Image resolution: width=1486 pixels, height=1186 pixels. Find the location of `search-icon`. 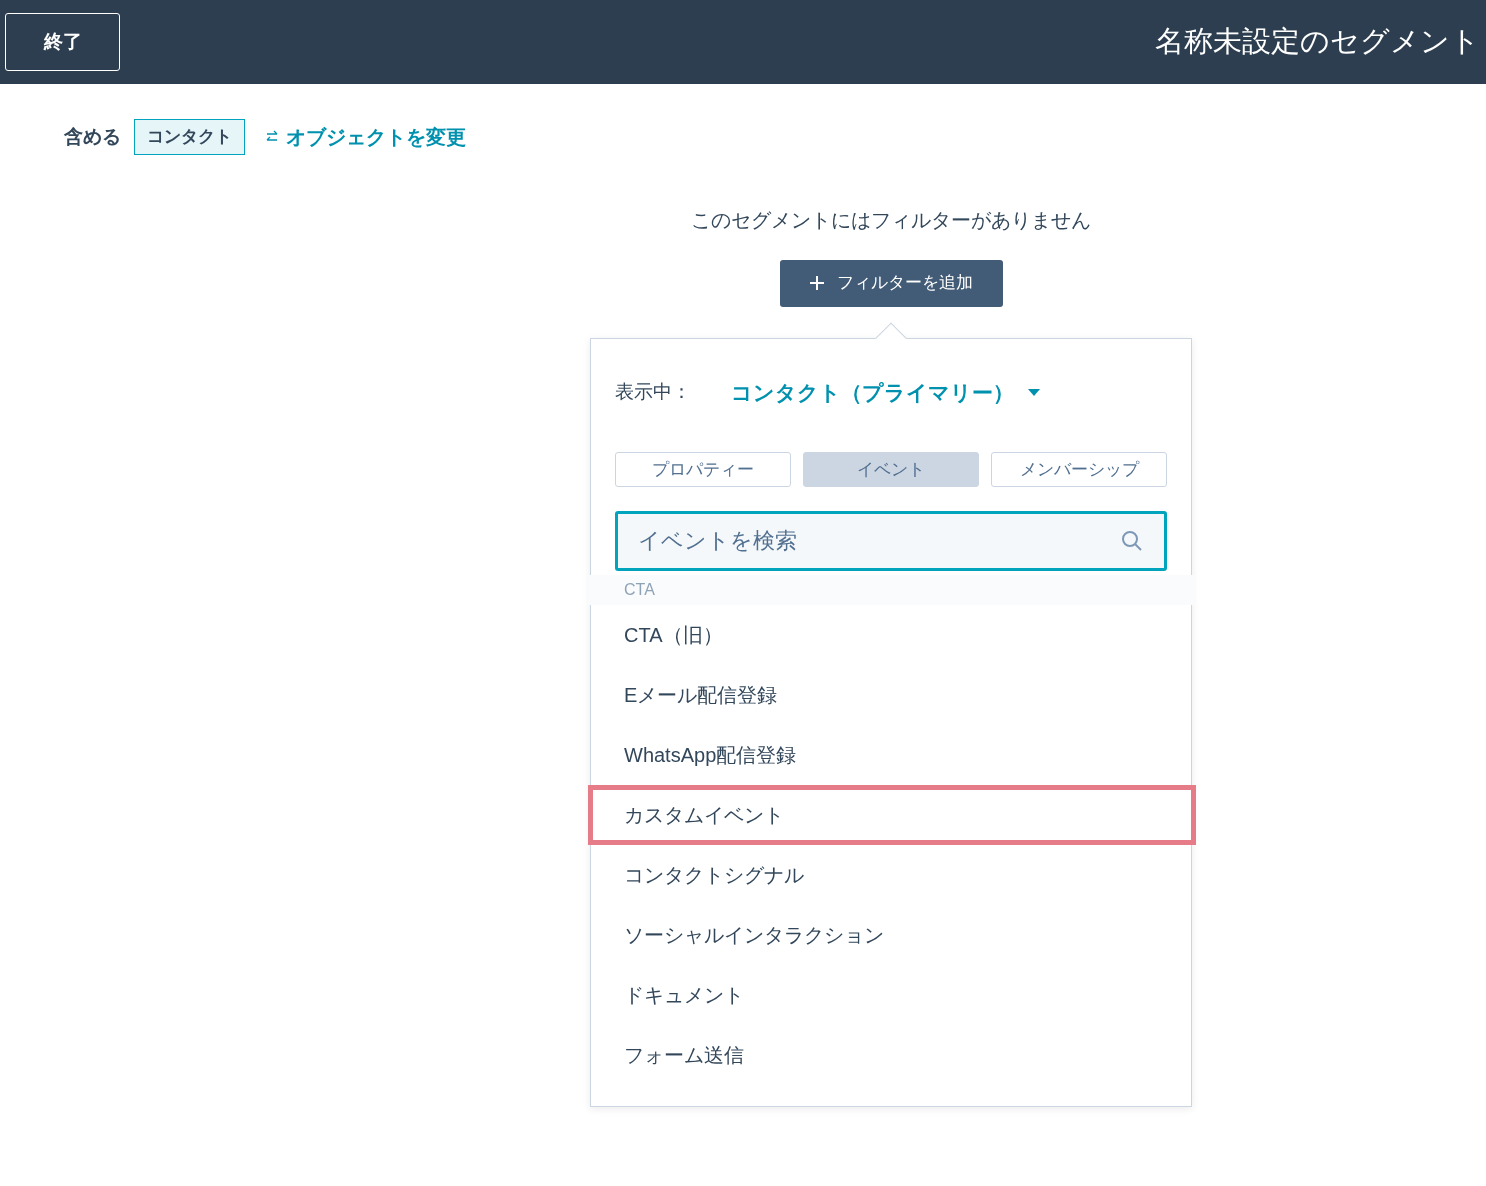

search-icon is located at coordinates (1132, 541).